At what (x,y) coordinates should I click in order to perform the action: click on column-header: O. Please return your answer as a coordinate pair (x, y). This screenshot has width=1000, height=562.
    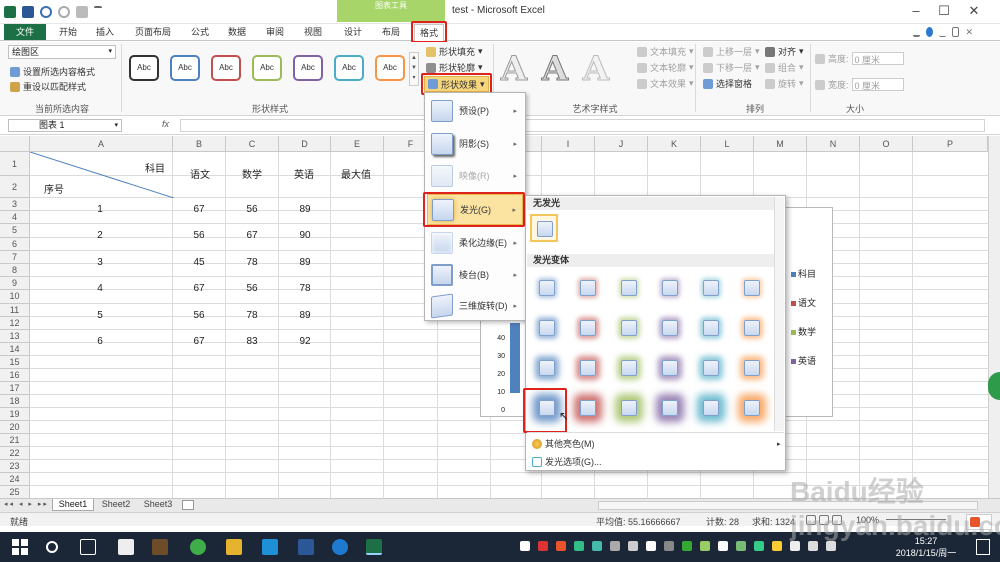
    Looking at the image, I should click on (886, 144).